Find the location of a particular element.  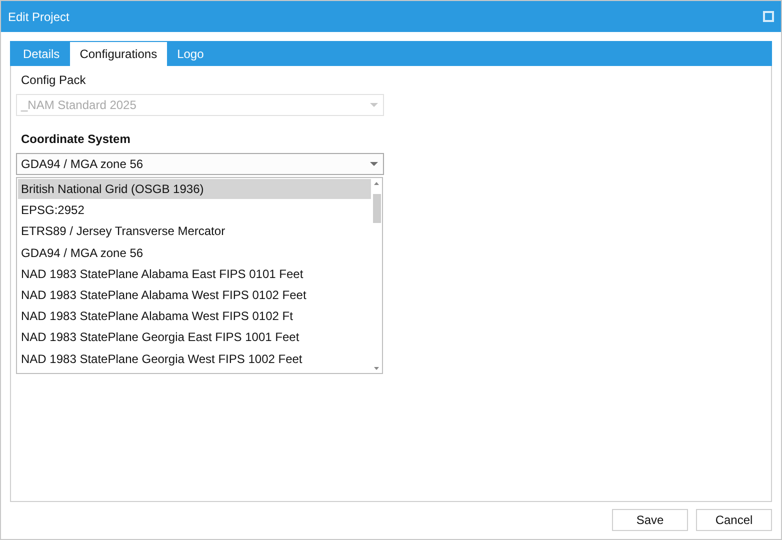

window-title: Edit Project is located at coordinates (39, 17).